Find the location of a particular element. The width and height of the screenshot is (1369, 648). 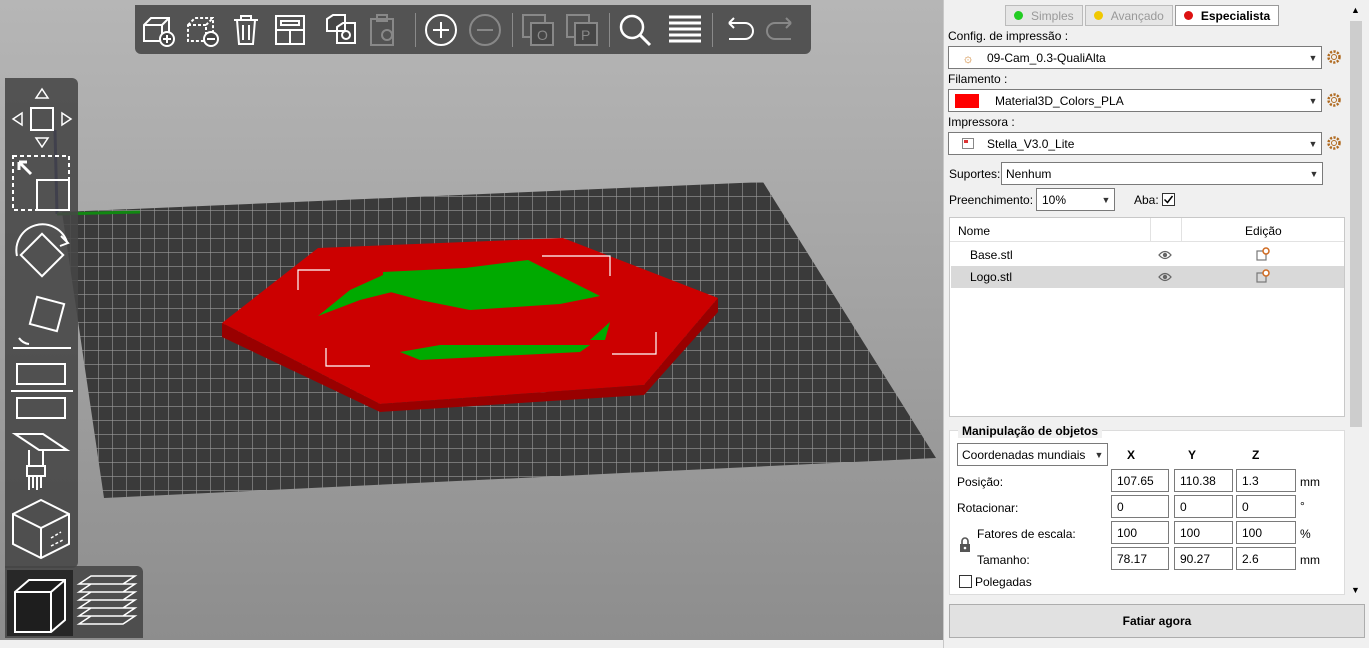

tab-label: Especialista is located at coordinates (1235, 15).